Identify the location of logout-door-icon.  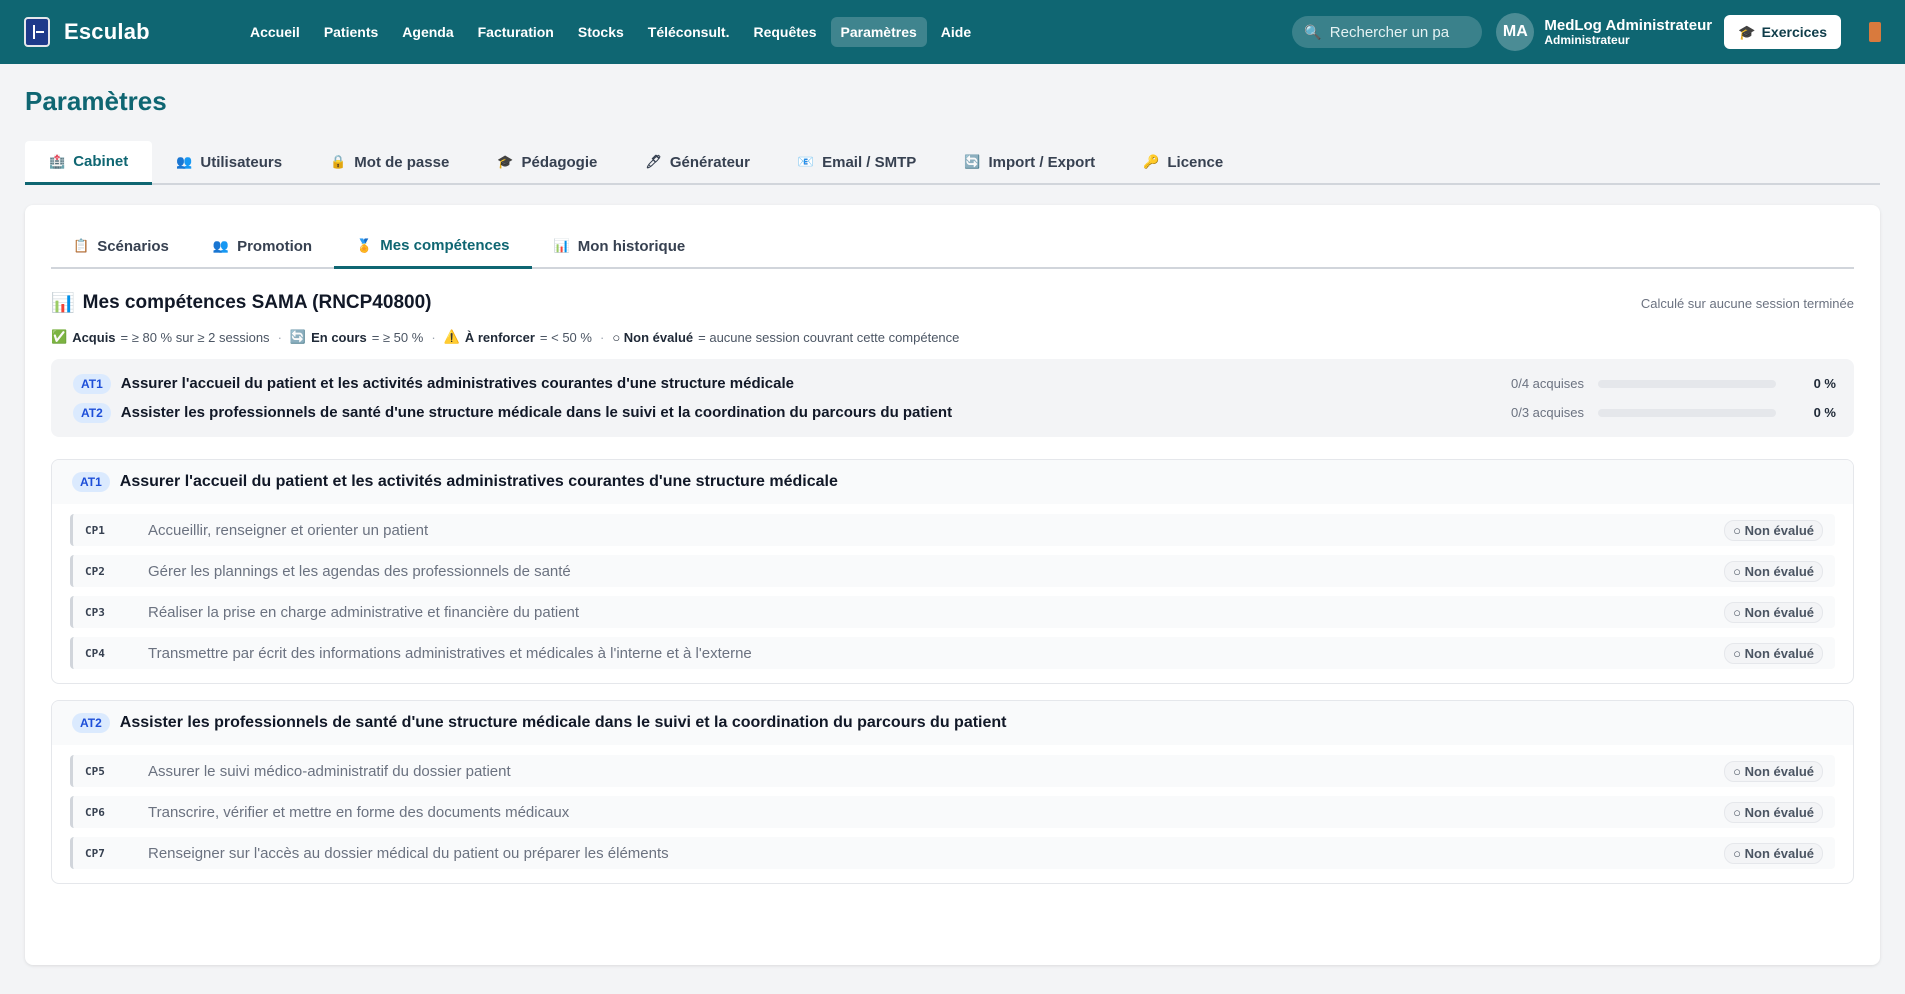
(1875, 32).